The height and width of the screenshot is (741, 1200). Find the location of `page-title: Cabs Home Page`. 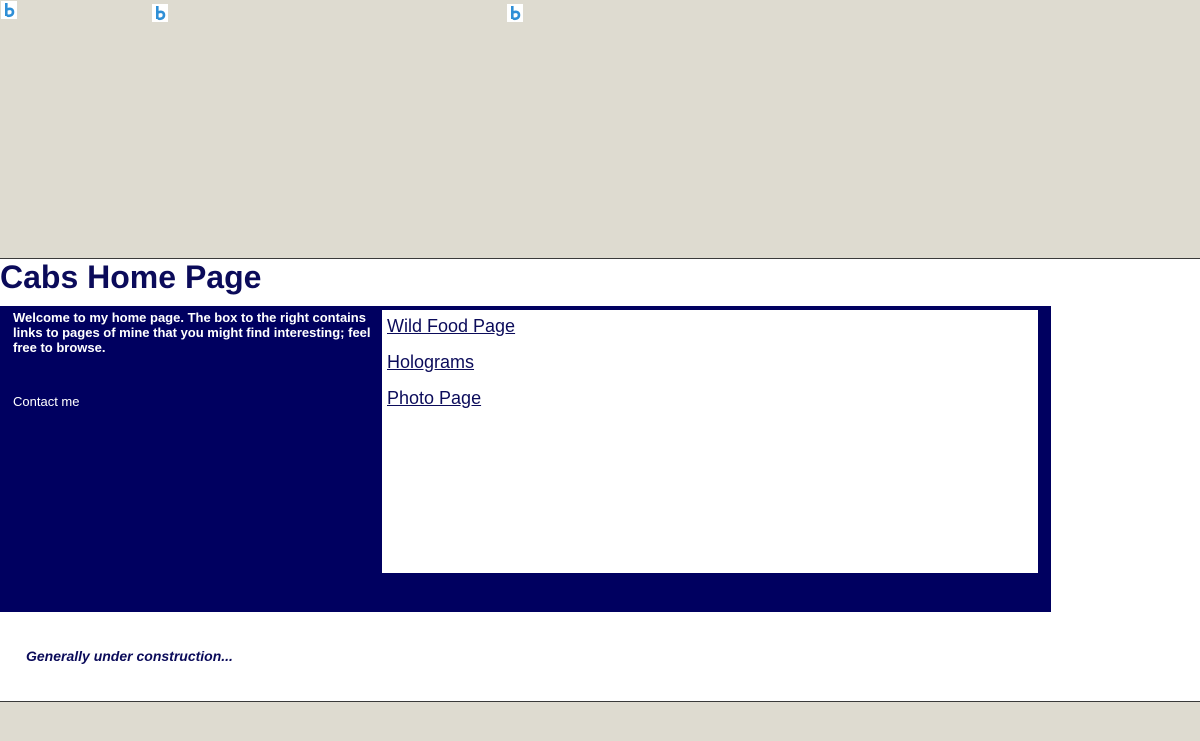

page-title: Cabs Home Page is located at coordinates (131, 277).